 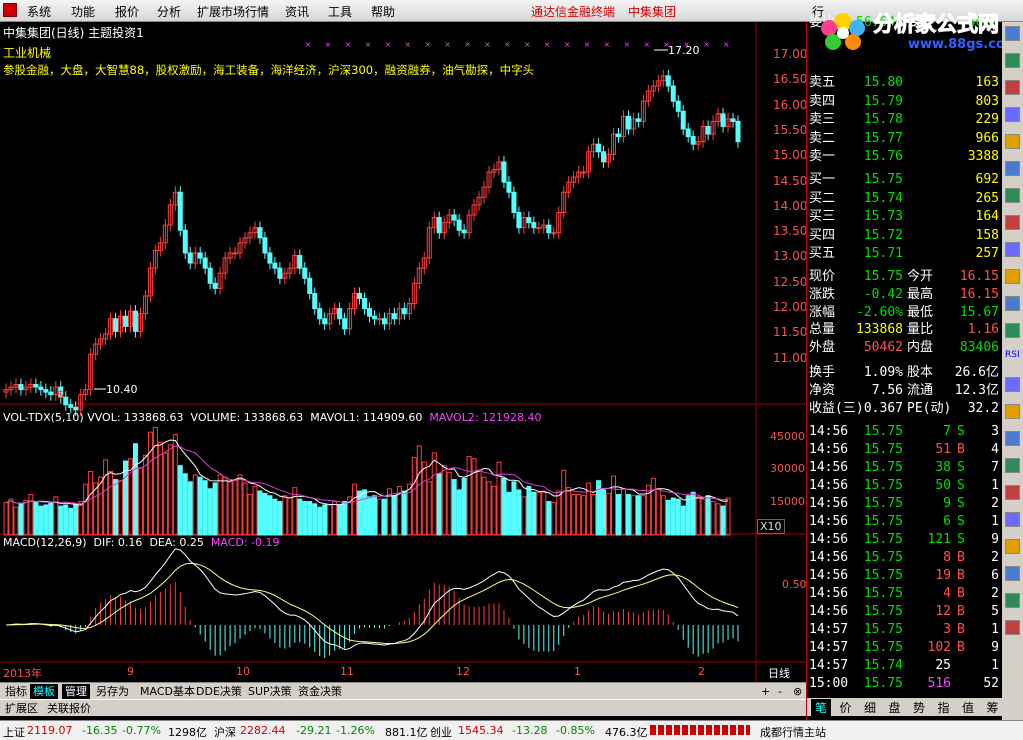 What do you see at coordinates (141, 730) in the screenshot?
I see `sh-pct: -0.77%` at bounding box center [141, 730].